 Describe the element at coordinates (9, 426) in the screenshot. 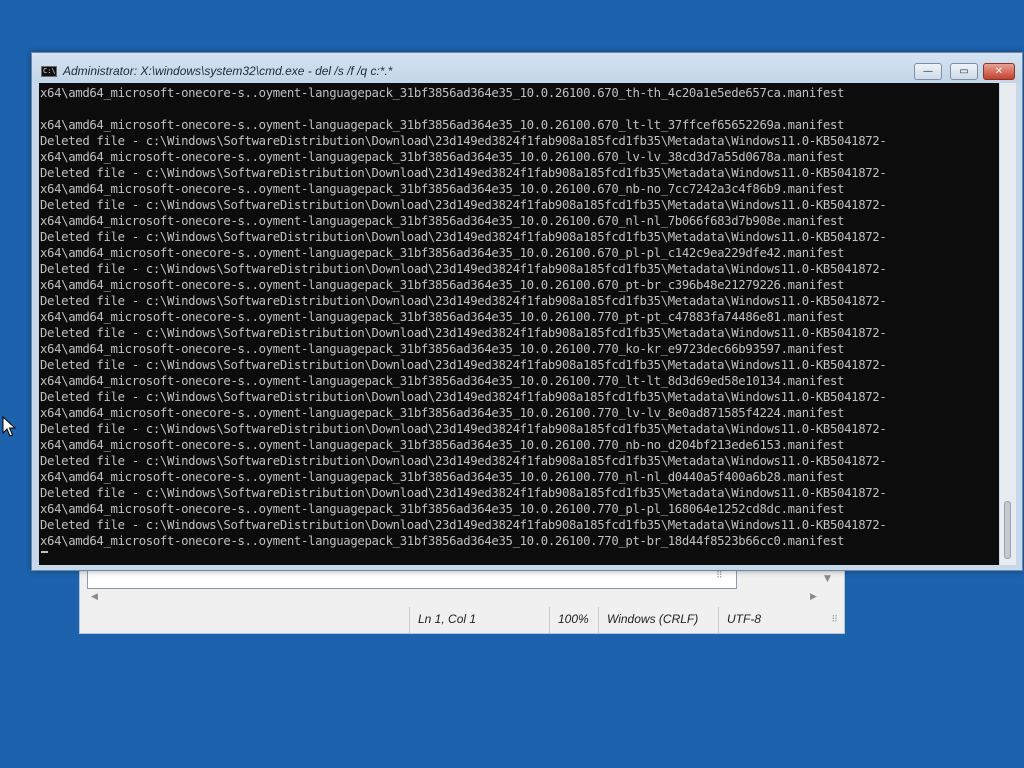

I see `mouse-pointer-icon` at that location.